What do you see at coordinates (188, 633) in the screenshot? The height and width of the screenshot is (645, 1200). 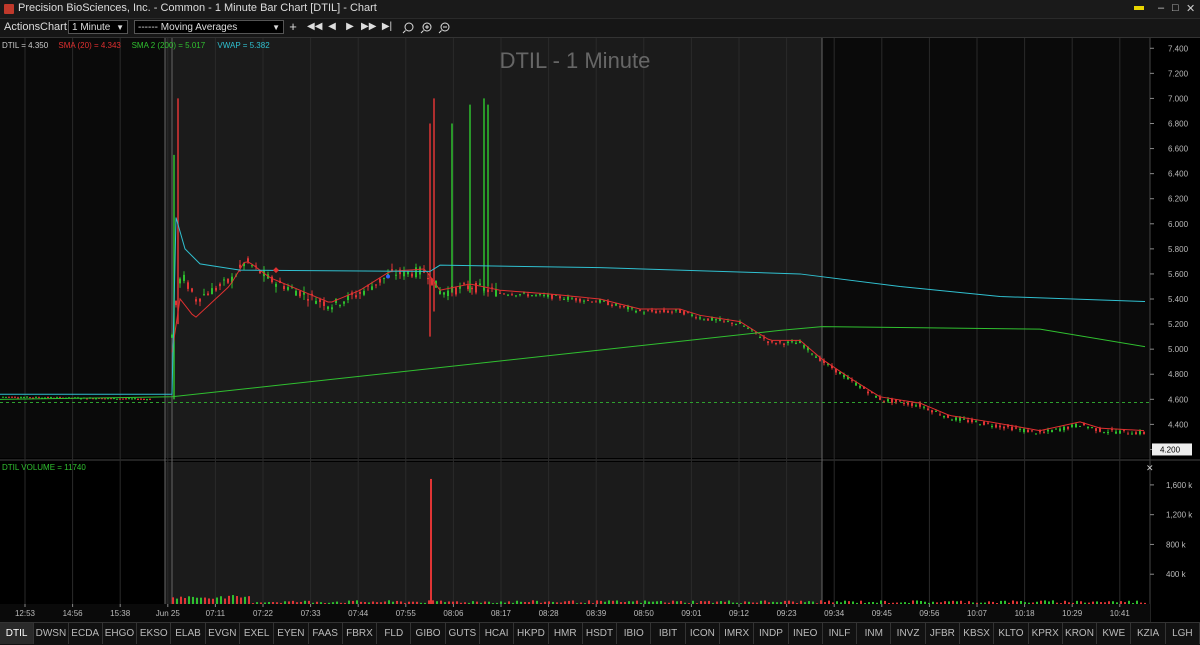 I see `symbol-tab-elab: ELAB` at bounding box center [188, 633].